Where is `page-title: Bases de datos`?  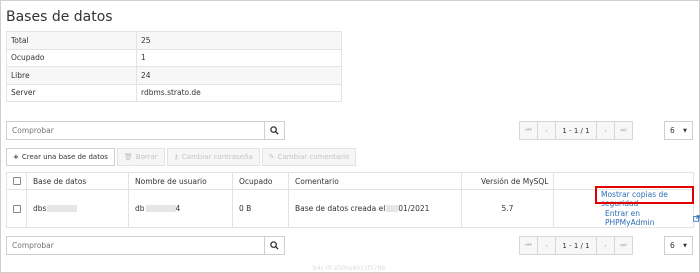
page-title: Bases de datos is located at coordinates (59, 17).